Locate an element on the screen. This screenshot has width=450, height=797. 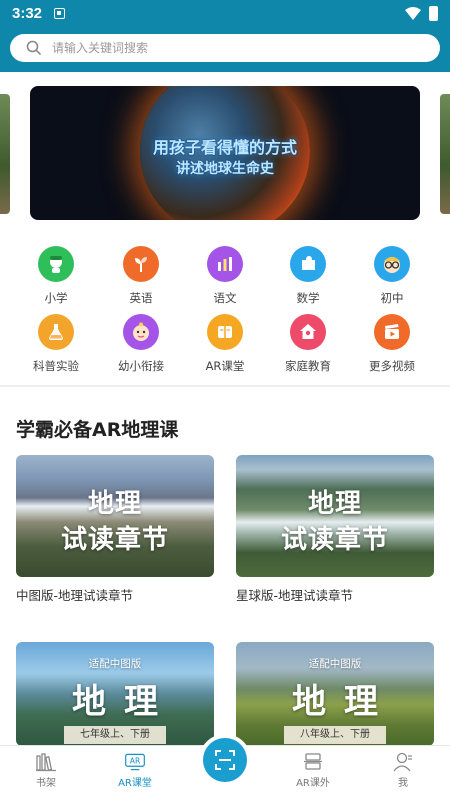
status-time: 3:32 is located at coordinates (27, 13).